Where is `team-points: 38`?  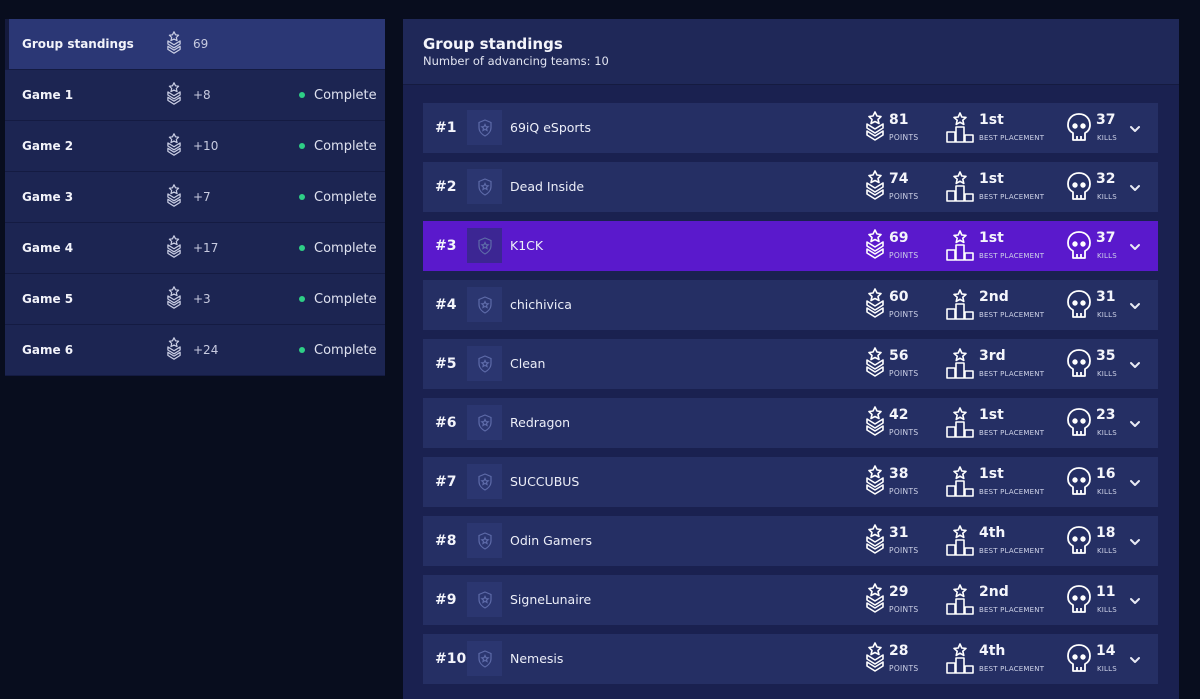 team-points: 38 is located at coordinates (899, 474).